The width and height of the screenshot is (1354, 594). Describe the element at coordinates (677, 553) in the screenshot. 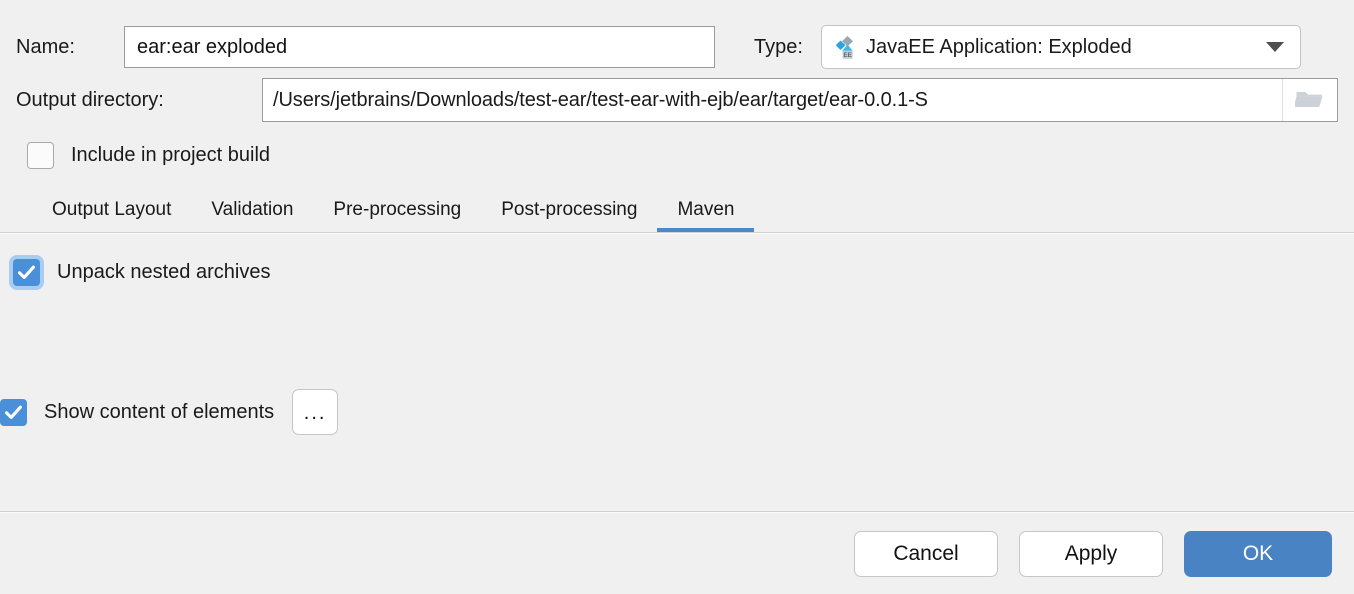

I see `dialog-footer: Cancel Apply OK` at that location.